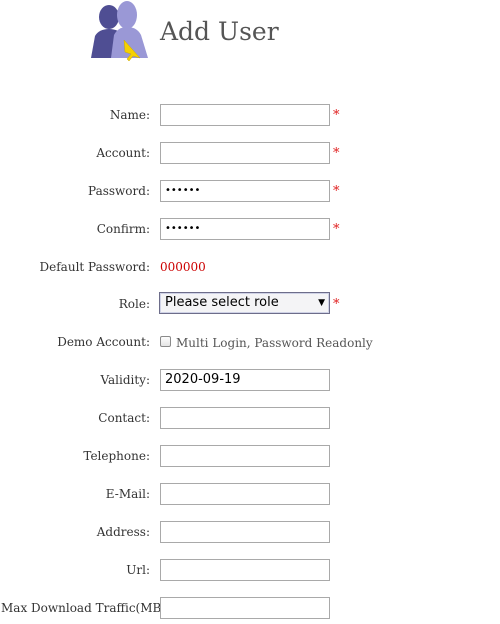  Describe the element at coordinates (123, 153) in the screenshot. I see `account-label: Account:` at that location.